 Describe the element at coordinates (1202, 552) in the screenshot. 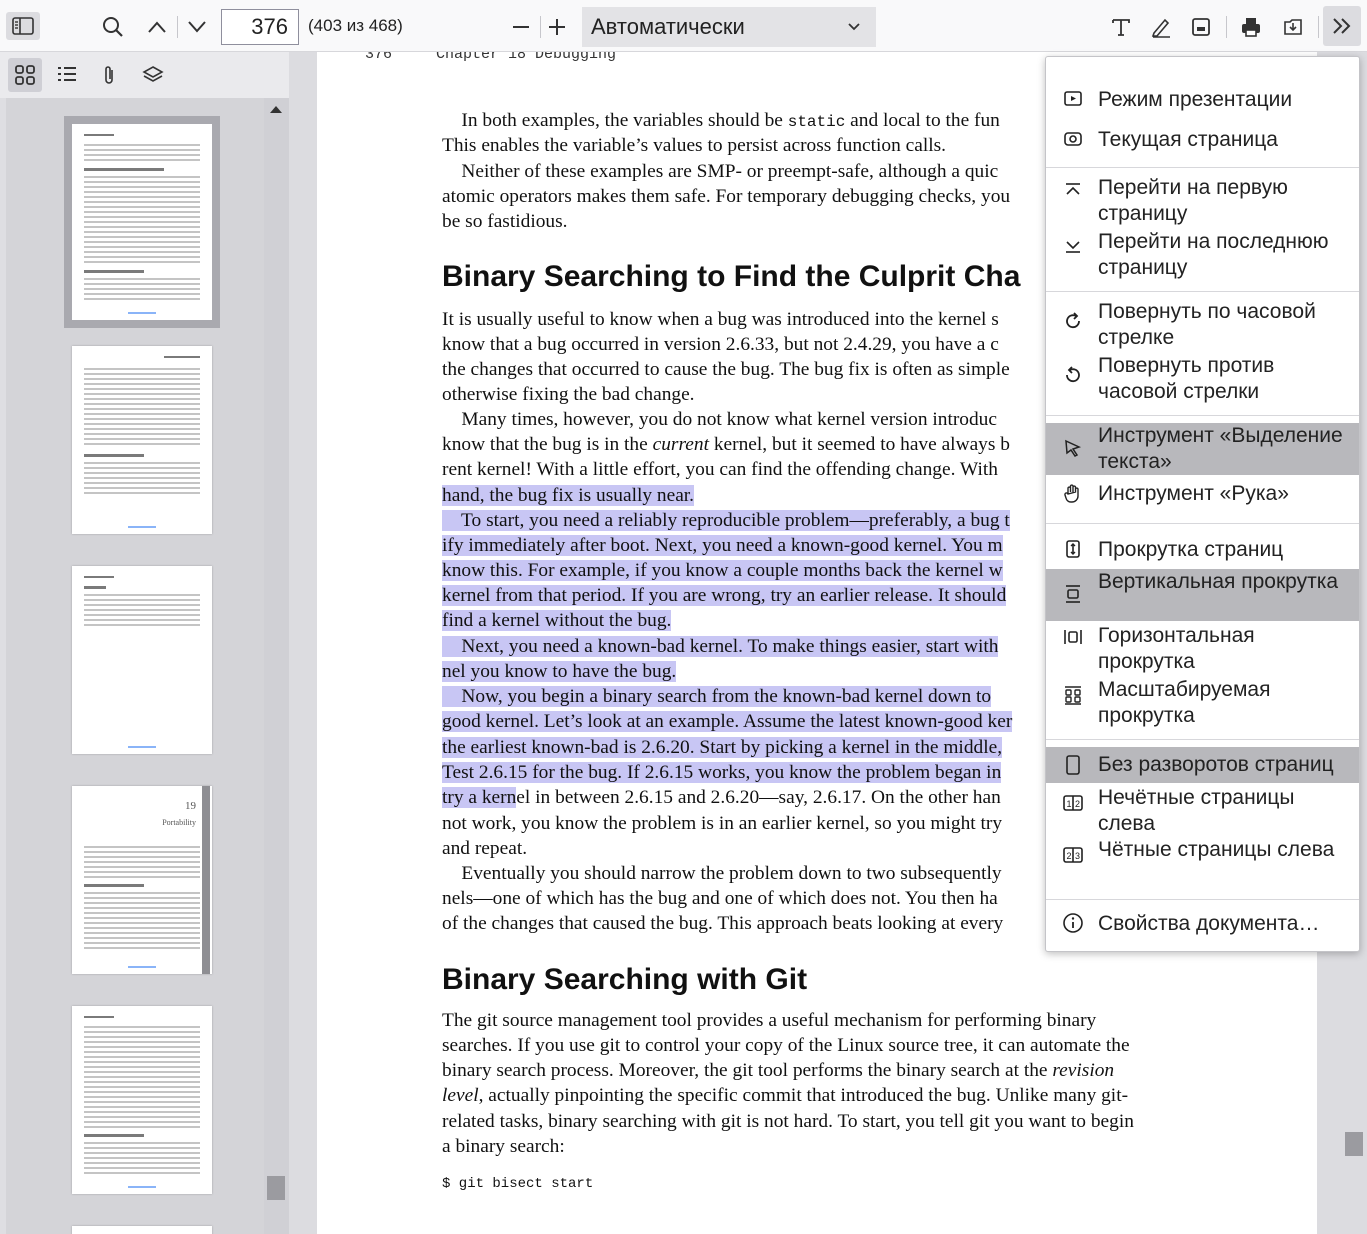

I see `menu-item-page-scrolling: Прокрутка страниц` at that location.